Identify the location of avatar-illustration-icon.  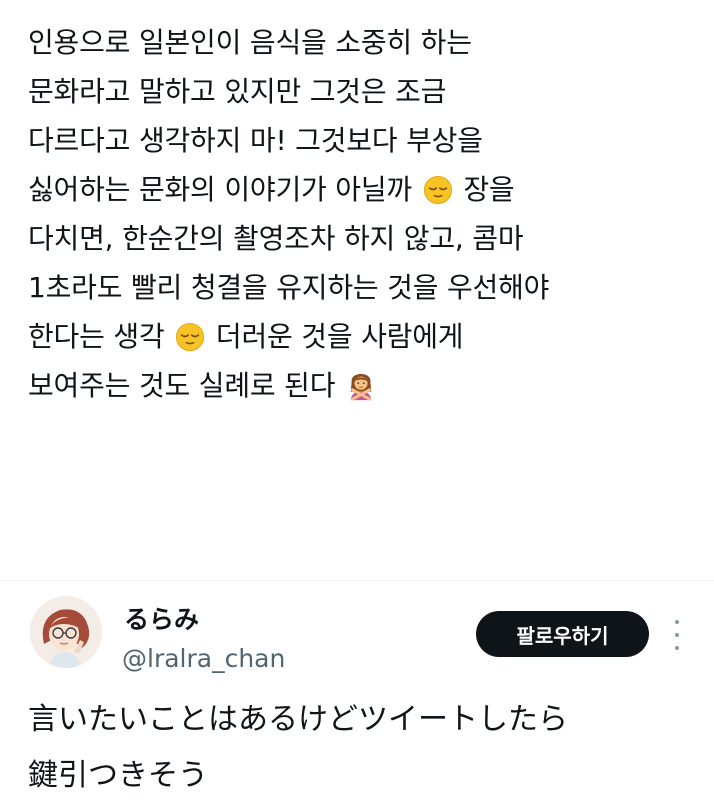
(66, 632).